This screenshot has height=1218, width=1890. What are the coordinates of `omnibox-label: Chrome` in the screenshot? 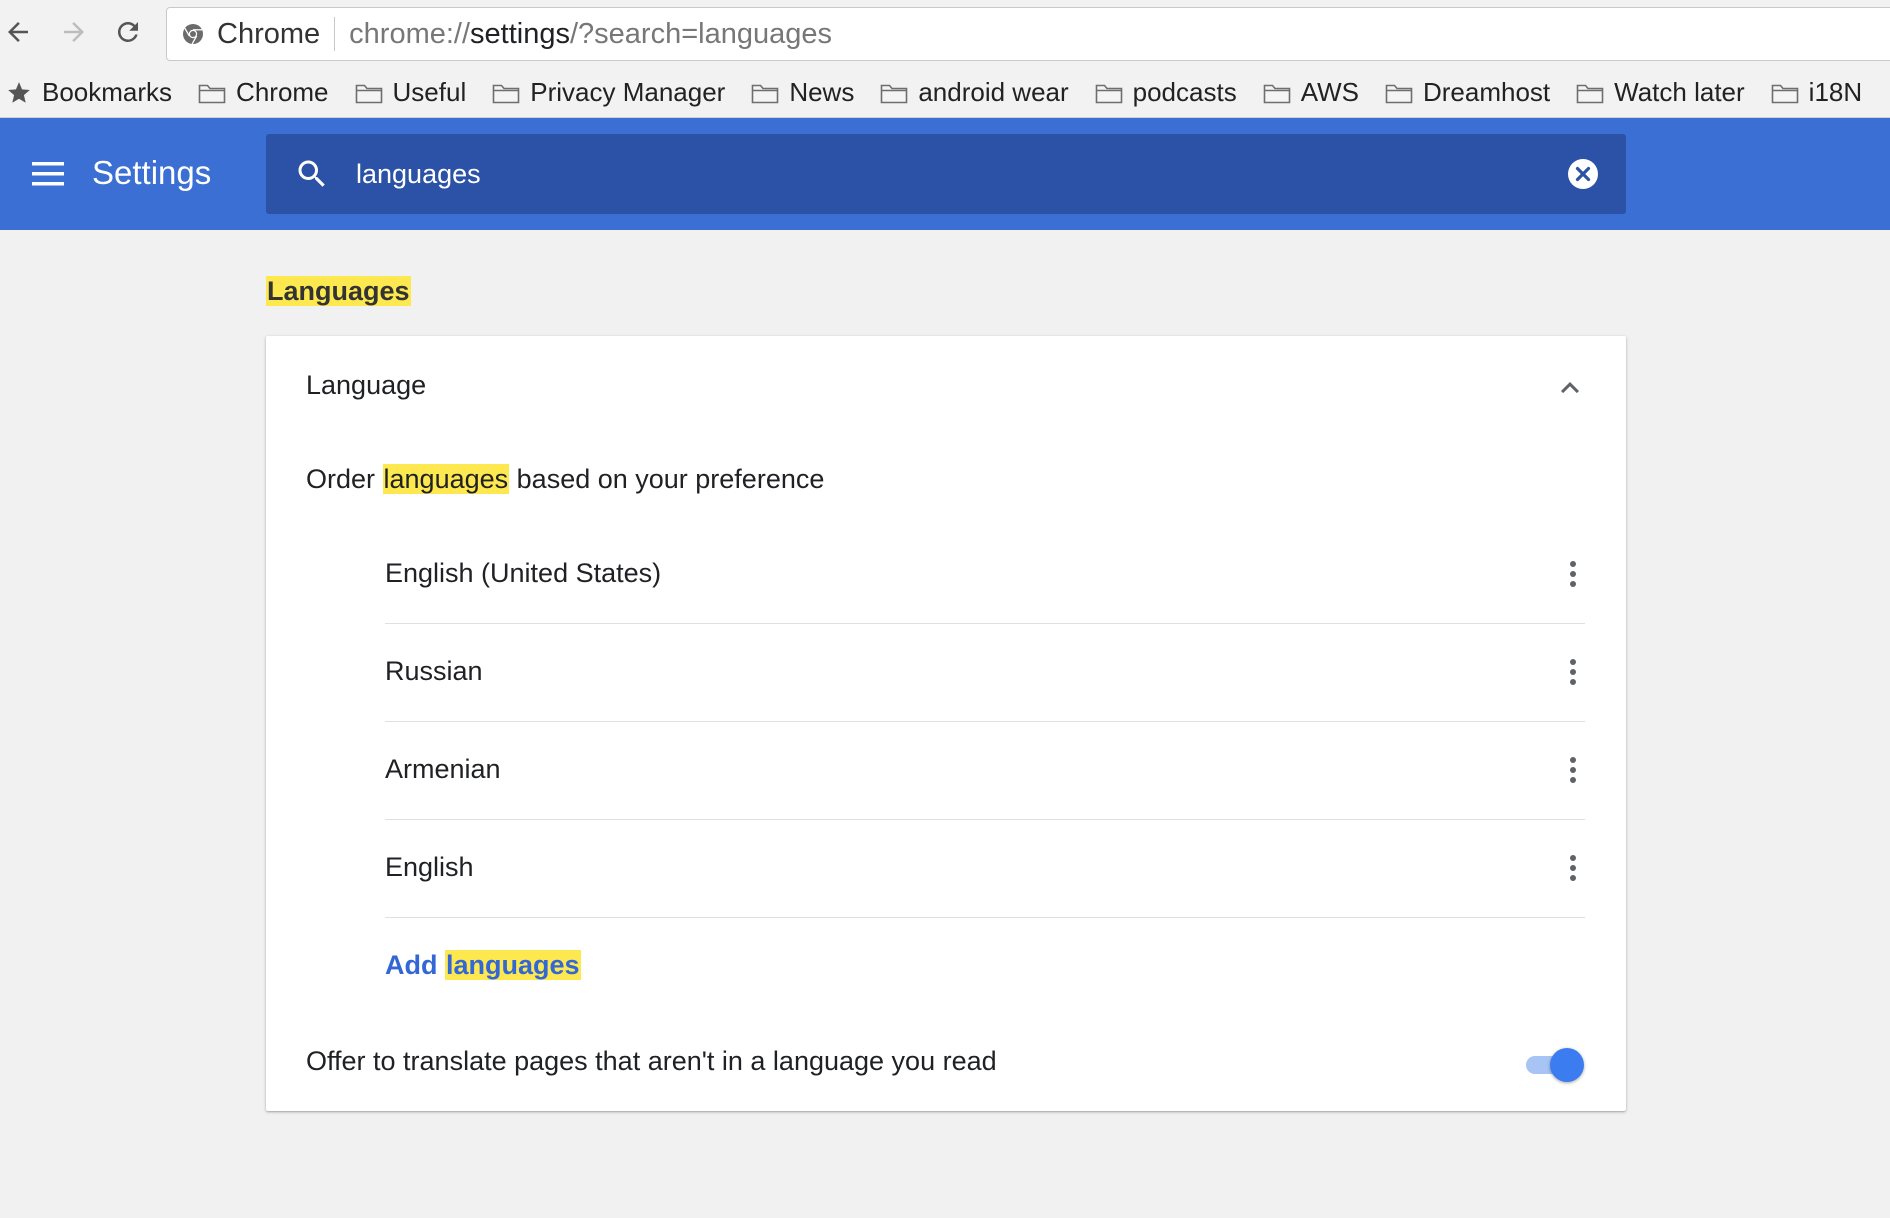 It's located at (269, 33).